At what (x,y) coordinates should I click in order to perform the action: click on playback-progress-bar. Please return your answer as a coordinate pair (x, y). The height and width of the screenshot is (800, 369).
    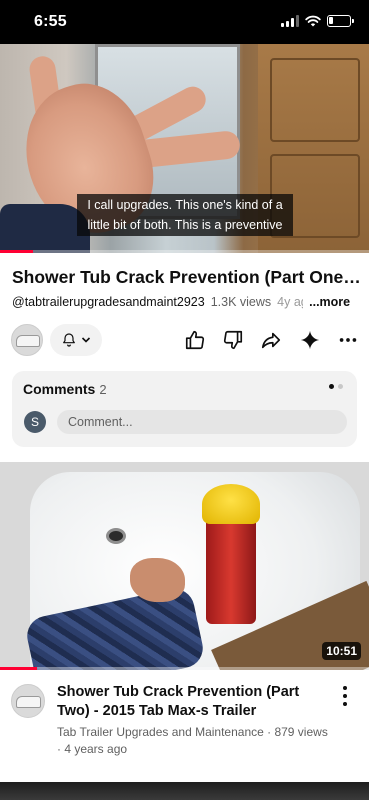
    Looking at the image, I should click on (184, 251).